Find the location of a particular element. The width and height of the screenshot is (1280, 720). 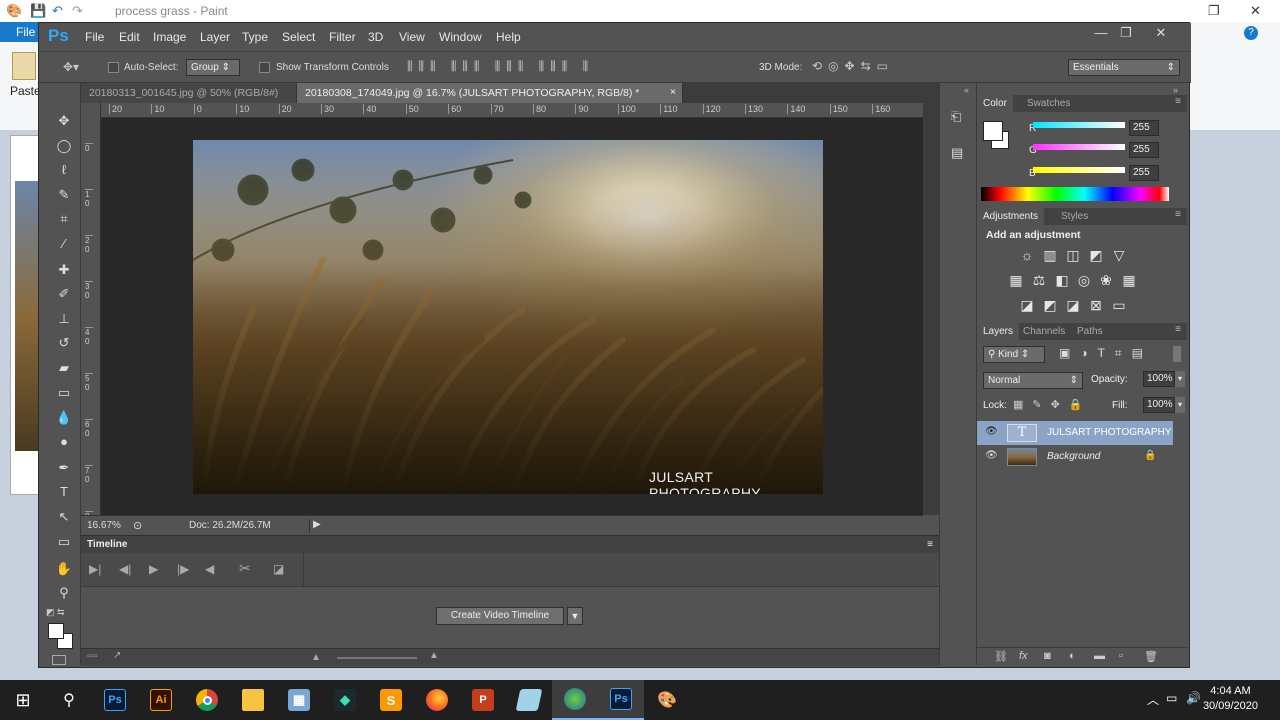

r-channel-value: 255 is located at coordinates (1144, 128).